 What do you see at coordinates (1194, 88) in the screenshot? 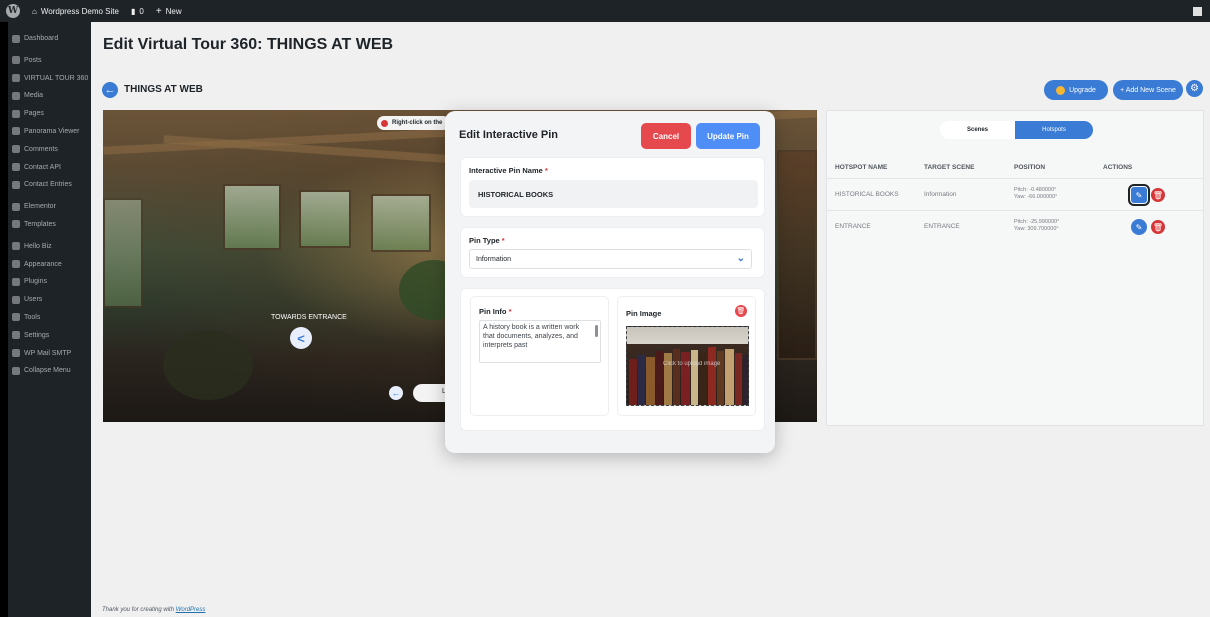
I see `gear-icon: ⚙` at bounding box center [1194, 88].